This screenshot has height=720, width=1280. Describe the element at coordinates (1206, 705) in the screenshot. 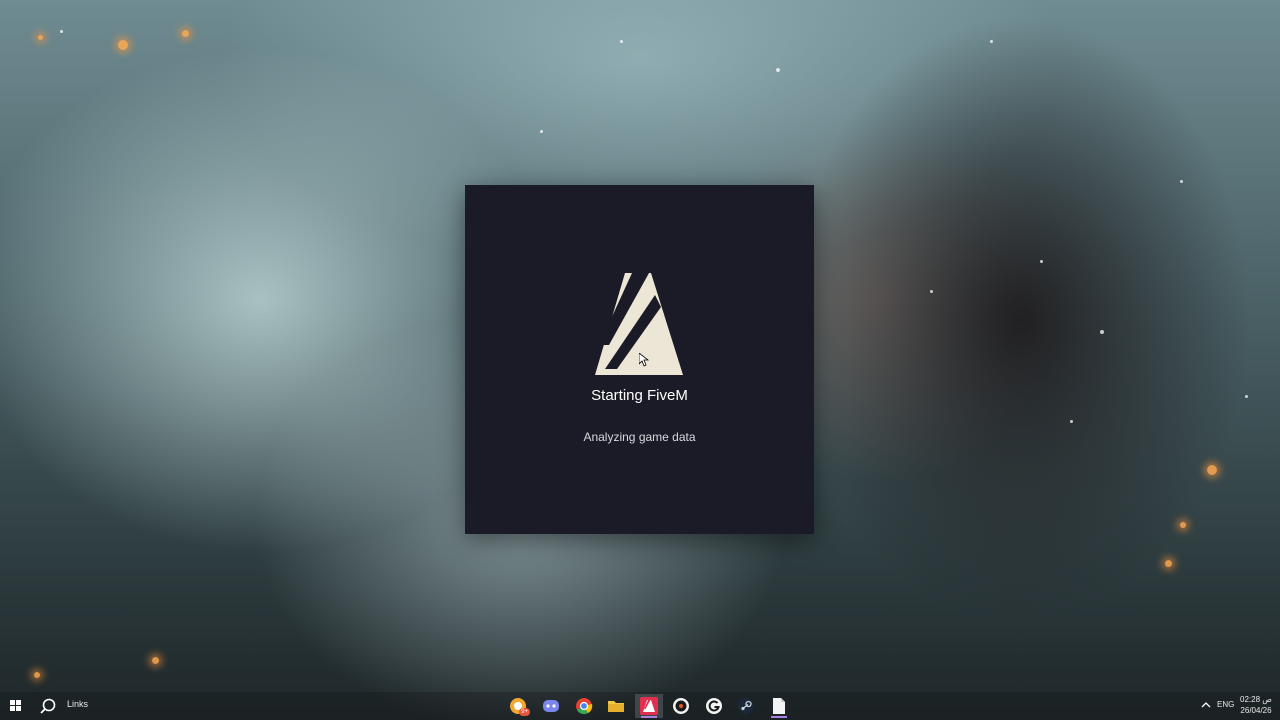

I see `chevron-up-icon` at that location.